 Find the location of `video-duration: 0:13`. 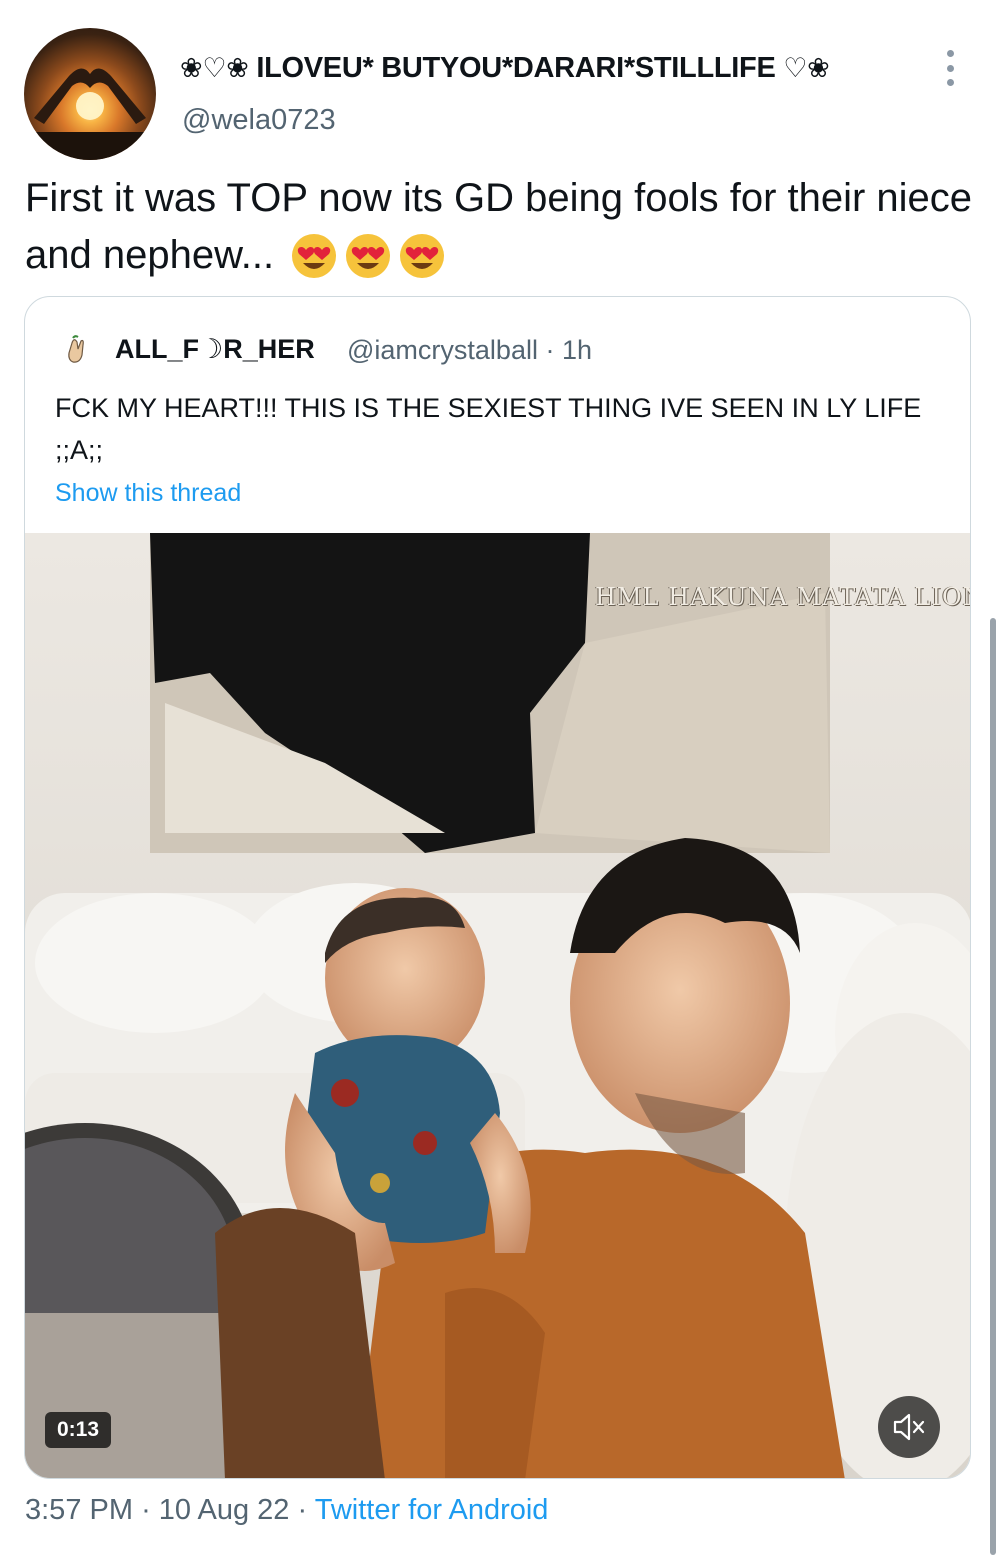

video-duration: 0:13 is located at coordinates (78, 1430).